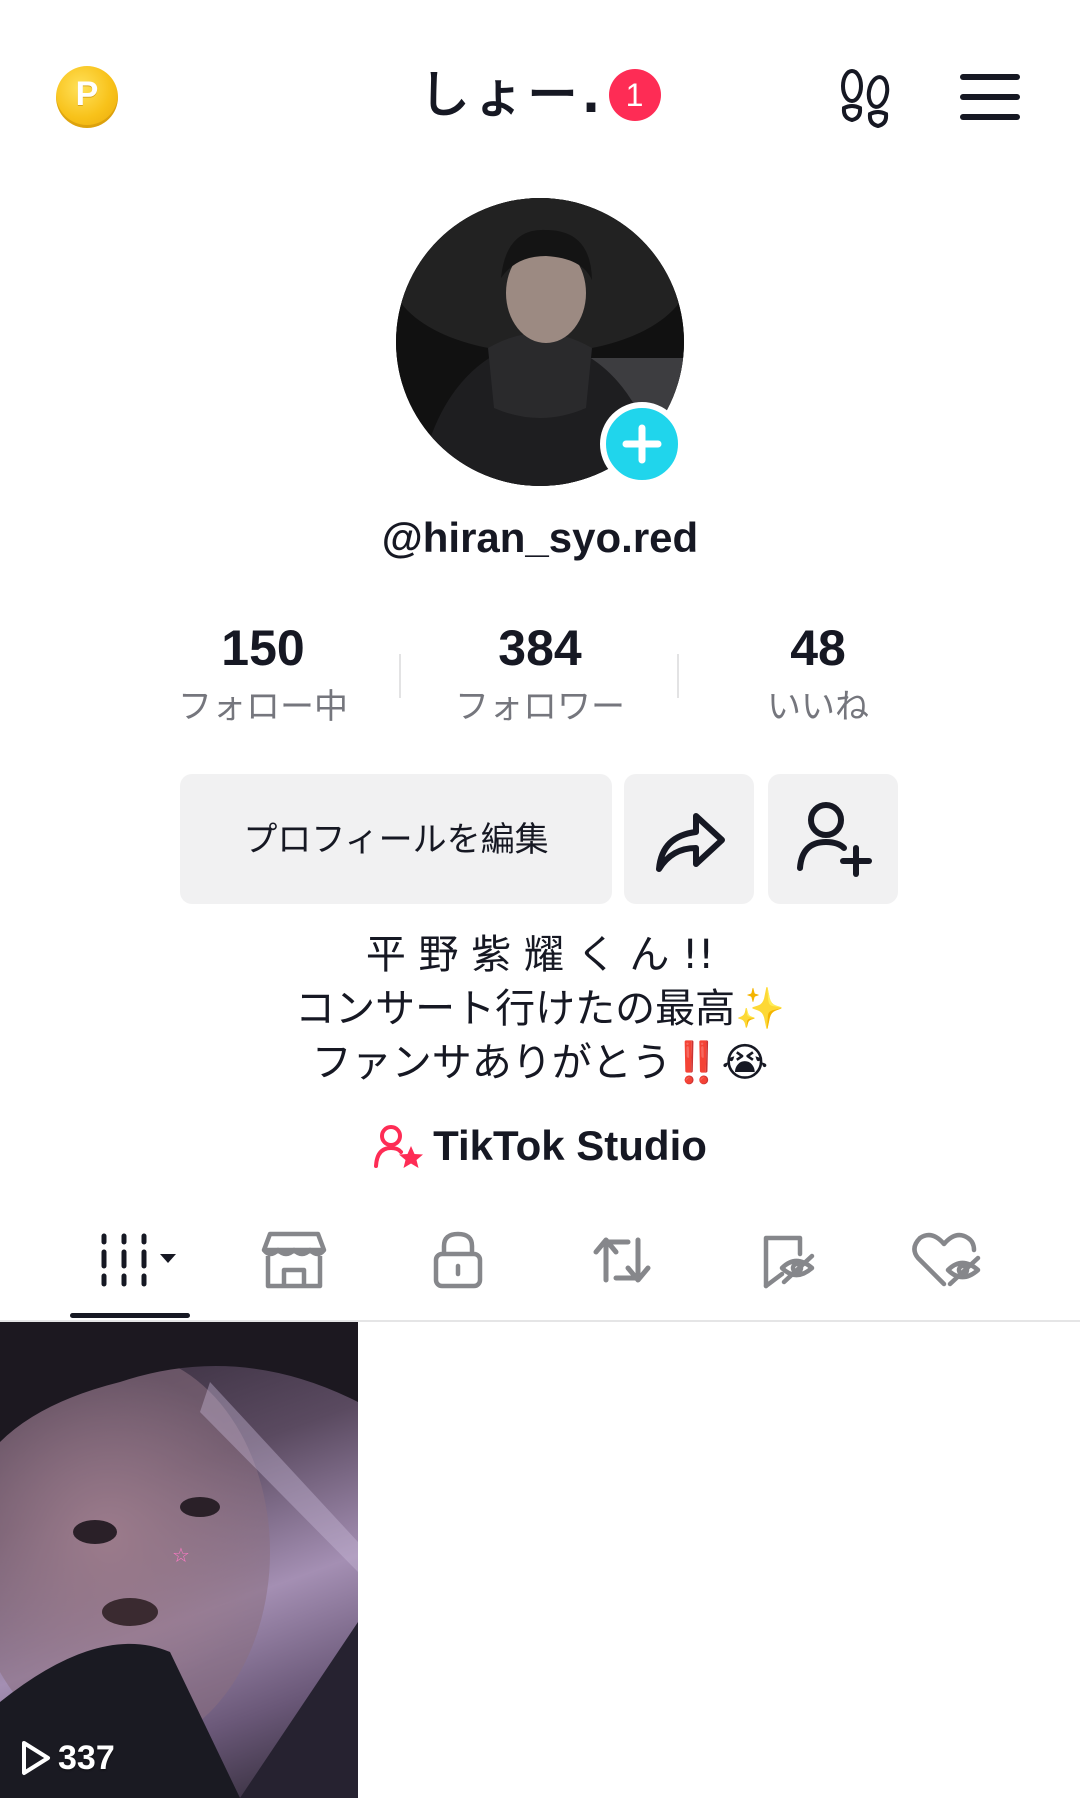 The height and width of the screenshot is (1818, 1080). Describe the element at coordinates (540, 537) in the screenshot. I see `username: @hiran_syo.red` at that location.